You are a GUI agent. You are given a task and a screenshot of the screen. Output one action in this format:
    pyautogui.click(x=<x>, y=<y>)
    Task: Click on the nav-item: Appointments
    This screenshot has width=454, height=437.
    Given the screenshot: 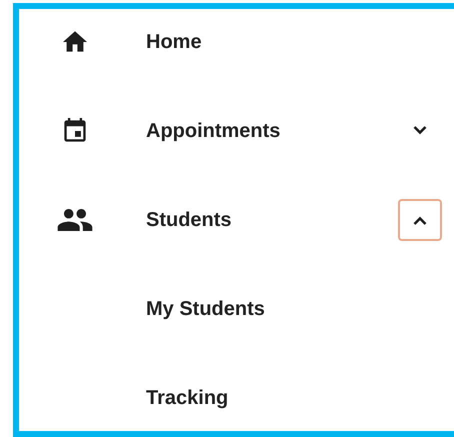 What is the action you would take?
    pyautogui.click(x=213, y=131)
    